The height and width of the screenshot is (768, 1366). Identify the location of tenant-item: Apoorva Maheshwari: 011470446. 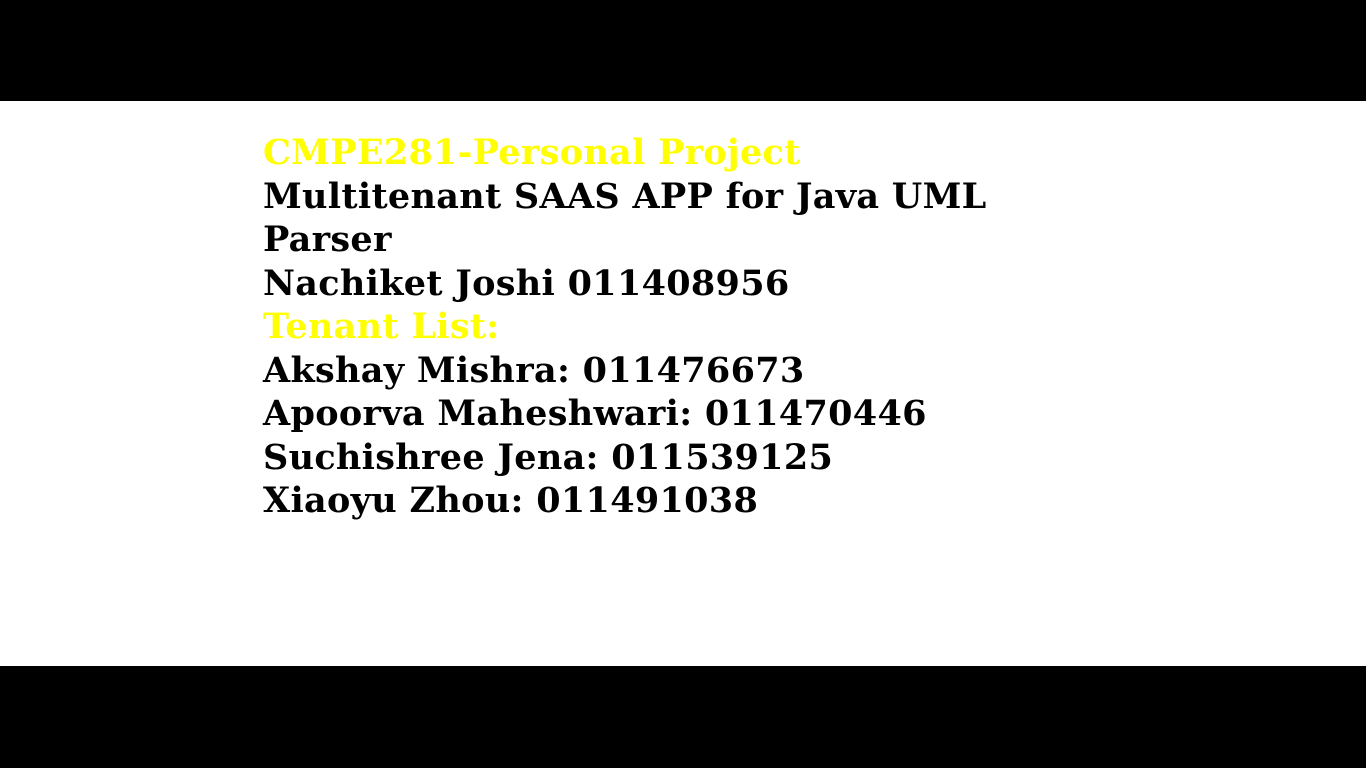
(595, 413).